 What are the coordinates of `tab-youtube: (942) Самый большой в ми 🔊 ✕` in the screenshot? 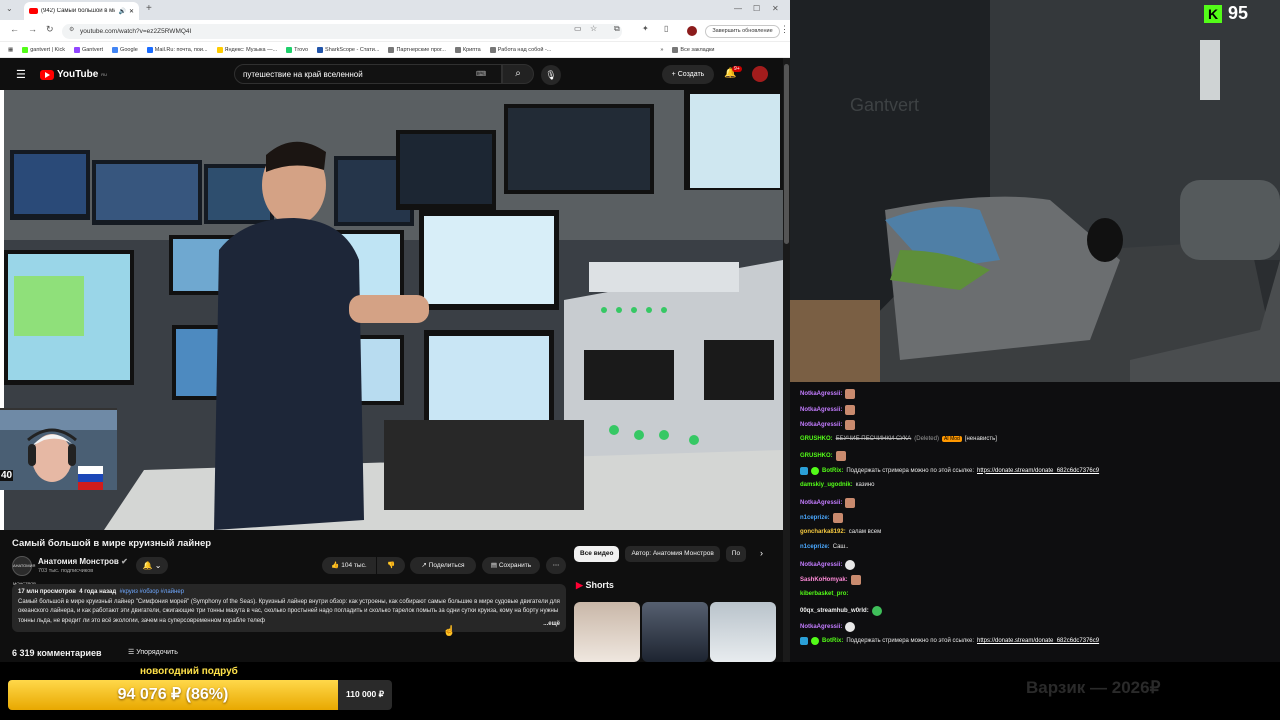 It's located at (81, 11).